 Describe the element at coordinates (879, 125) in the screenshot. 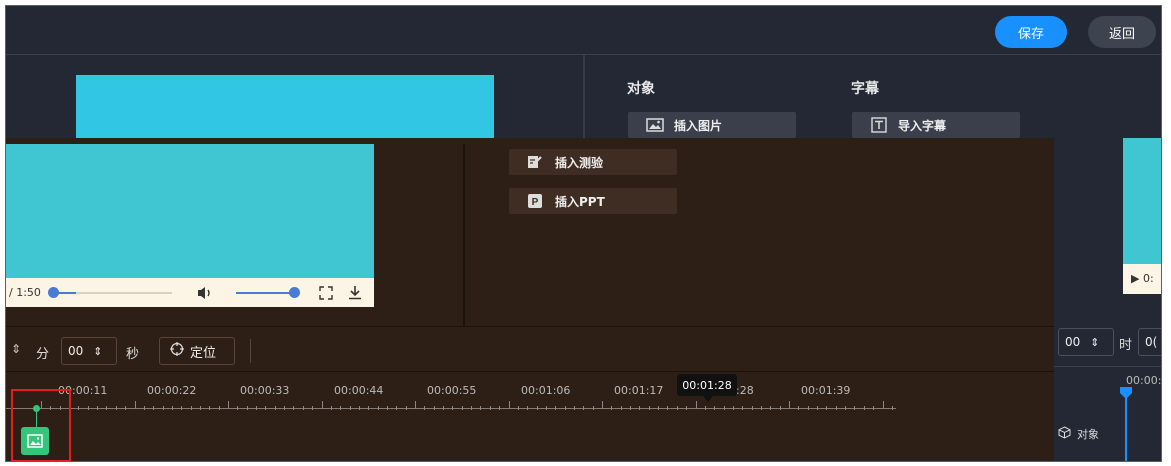

I see `text-t-icon` at that location.